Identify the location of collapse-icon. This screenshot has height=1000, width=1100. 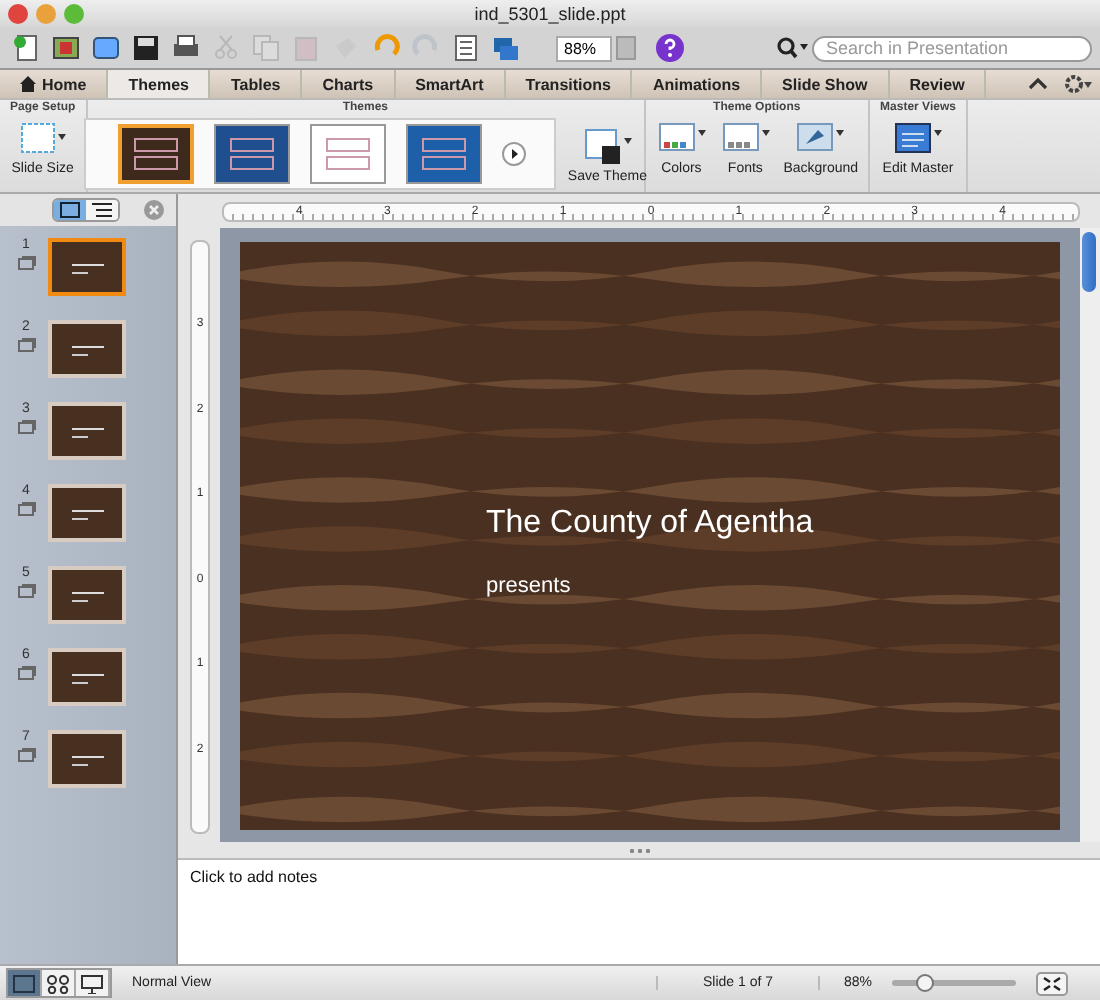
(1038, 84).